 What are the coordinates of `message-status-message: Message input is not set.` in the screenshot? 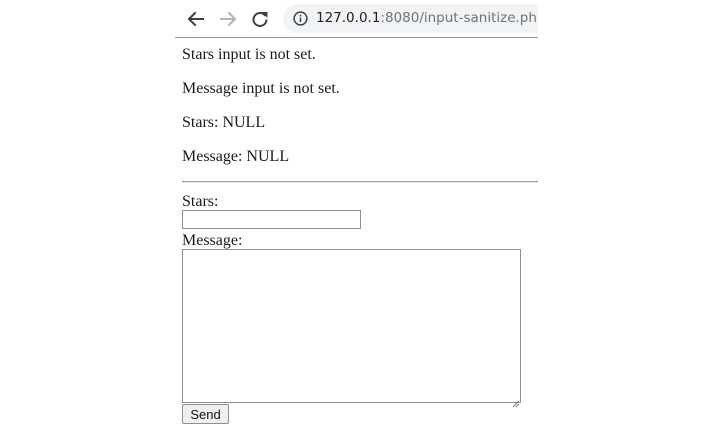 It's located at (261, 88).